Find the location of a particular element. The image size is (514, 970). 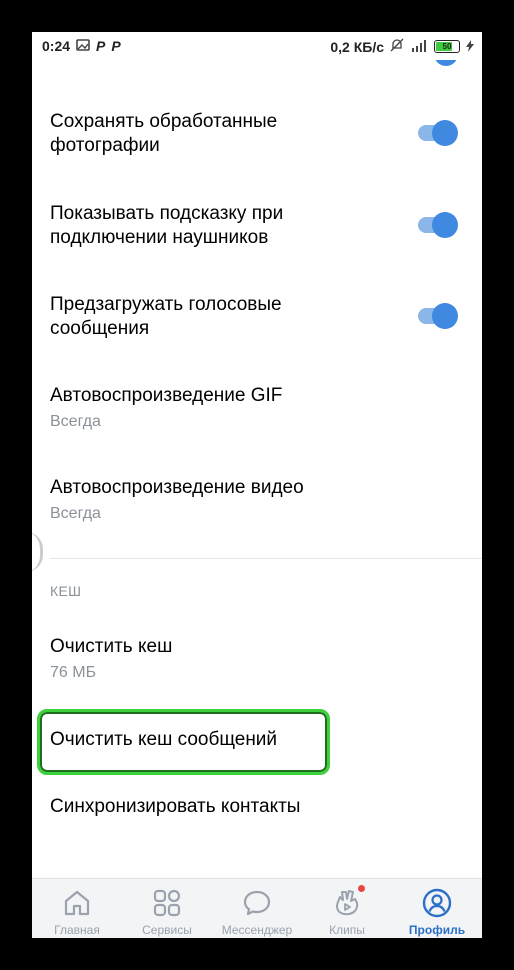

setting-title: Автовоспроизведение GIF is located at coordinates (166, 395).